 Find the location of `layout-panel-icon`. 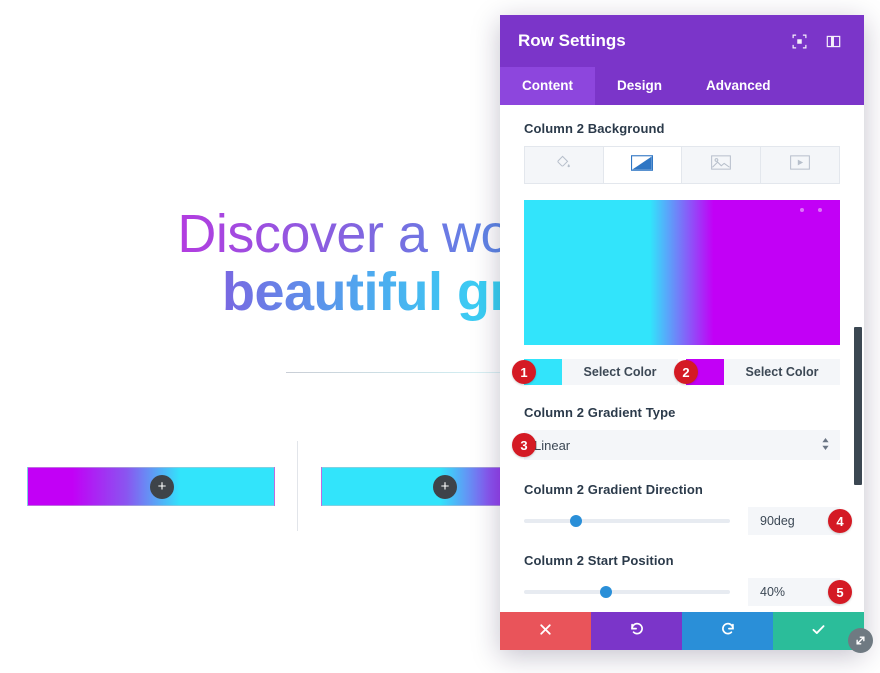

layout-panel-icon is located at coordinates (833, 41).